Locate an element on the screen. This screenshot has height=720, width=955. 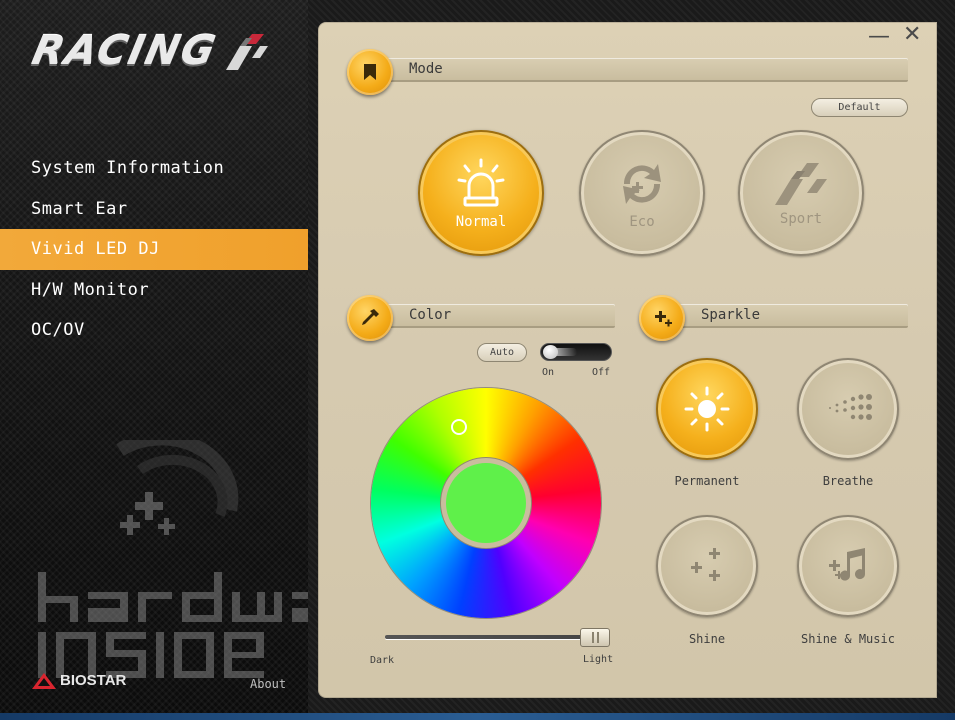
sparkle-shine-label: Shine is located at coordinates (707, 639).